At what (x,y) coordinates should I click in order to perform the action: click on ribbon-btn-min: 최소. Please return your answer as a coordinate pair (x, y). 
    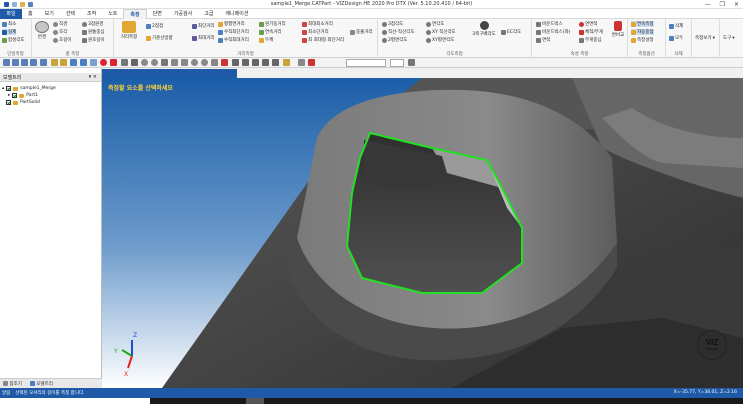
    Looking at the image, I should click on (9, 24).